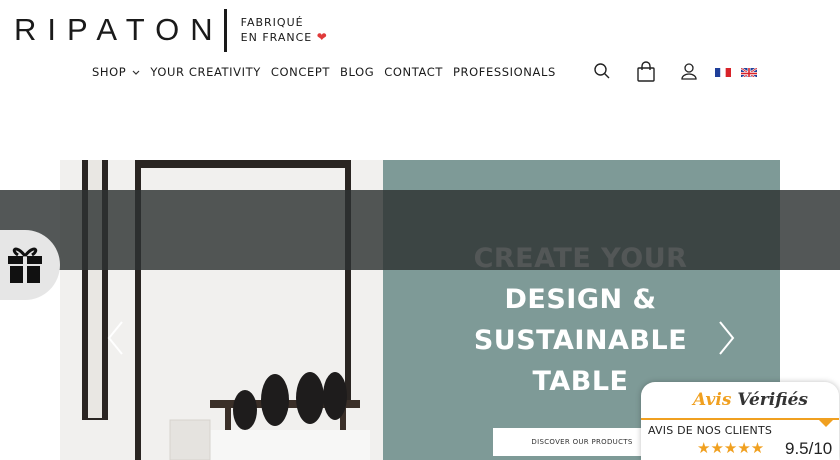 The height and width of the screenshot is (460, 840). What do you see at coordinates (749, 71) in the screenshot?
I see `flag-uk-icon` at bounding box center [749, 71].